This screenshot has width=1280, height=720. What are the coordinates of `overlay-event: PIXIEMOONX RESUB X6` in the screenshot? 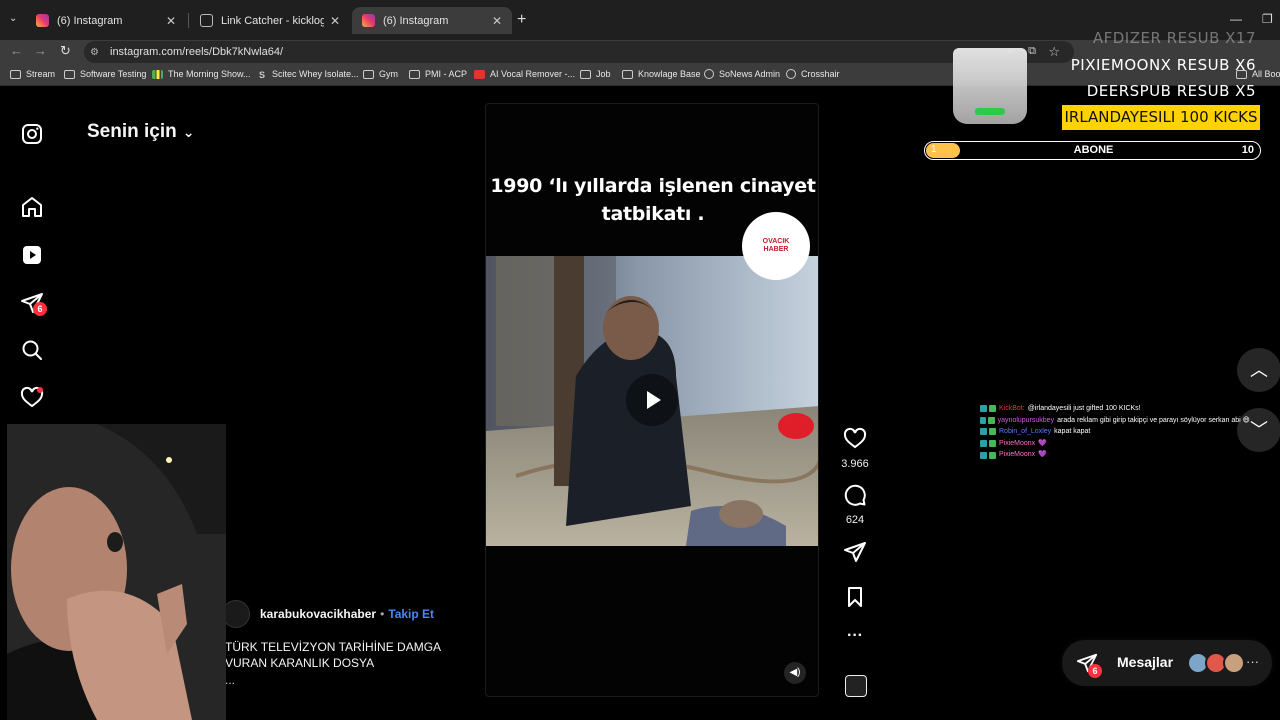 It's located at (1163, 65).